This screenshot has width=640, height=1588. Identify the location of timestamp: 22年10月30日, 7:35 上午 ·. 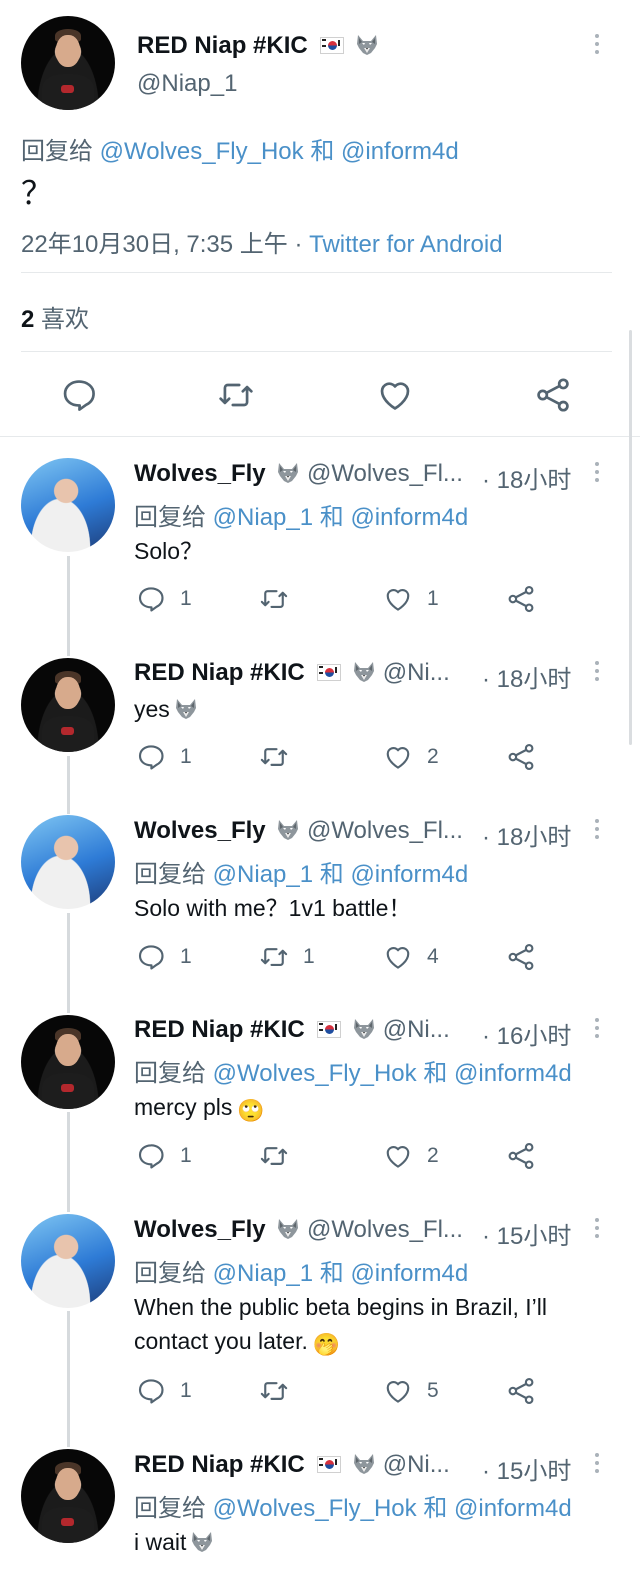
(161, 244).